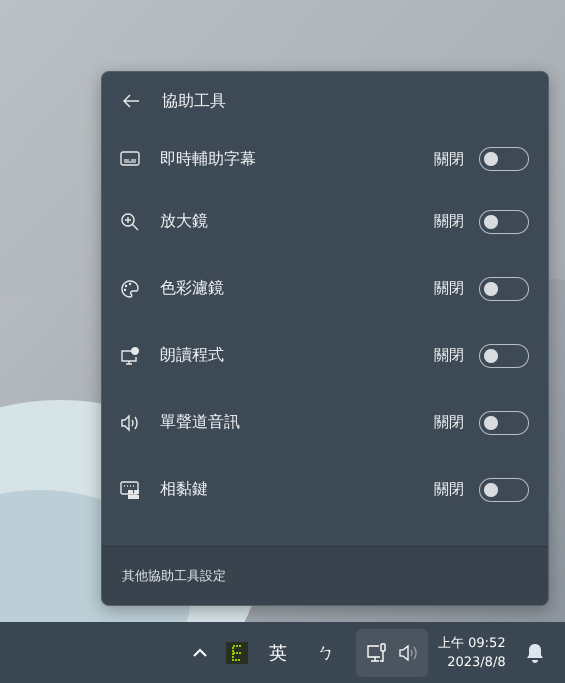  What do you see at coordinates (200, 422) in the screenshot?
I see `setting-label: 單聲道音訊` at bounding box center [200, 422].